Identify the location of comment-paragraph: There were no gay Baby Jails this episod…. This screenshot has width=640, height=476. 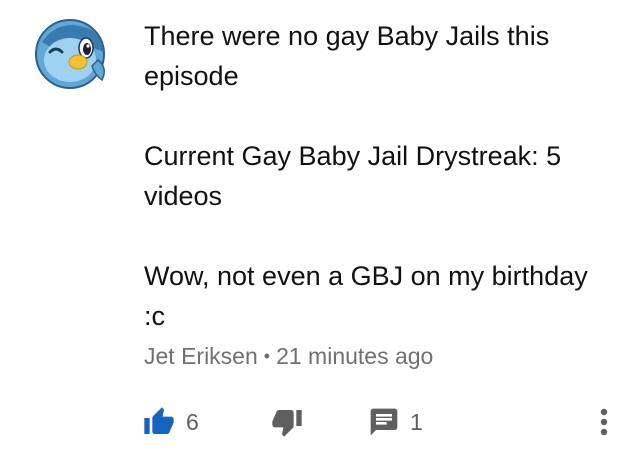
(347, 56).